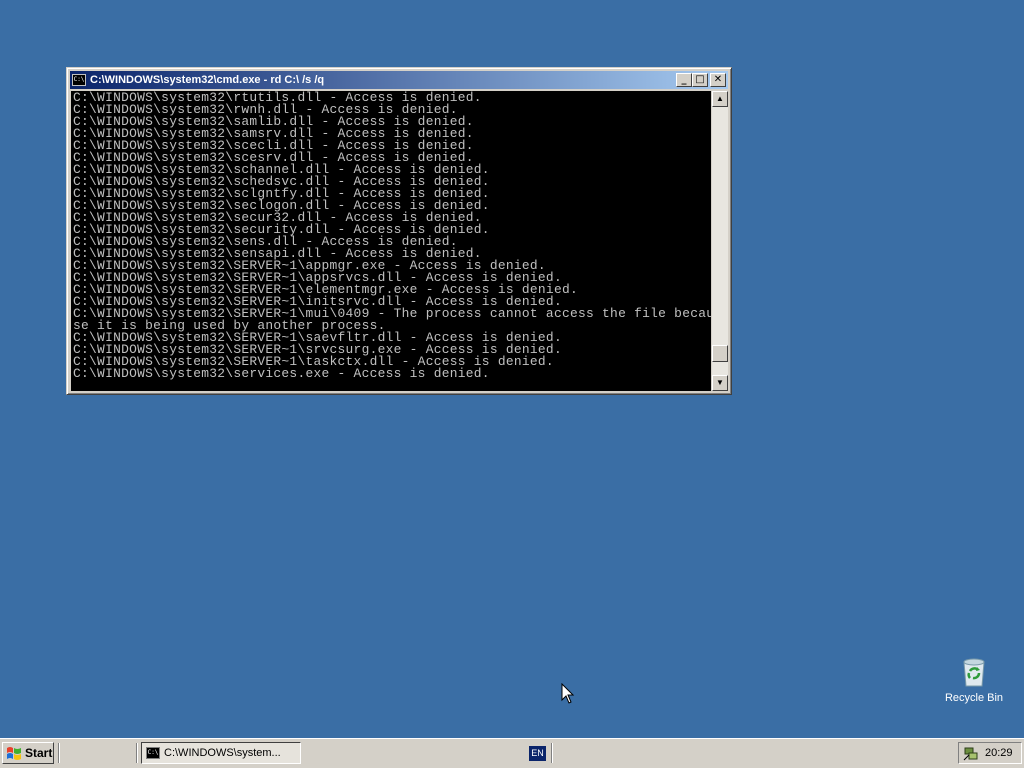 The width and height of the screenshot is (1024, 768). Describe the element at coordinates (720, 354) in the screenshot. I see `scroll-thumb` at that location.